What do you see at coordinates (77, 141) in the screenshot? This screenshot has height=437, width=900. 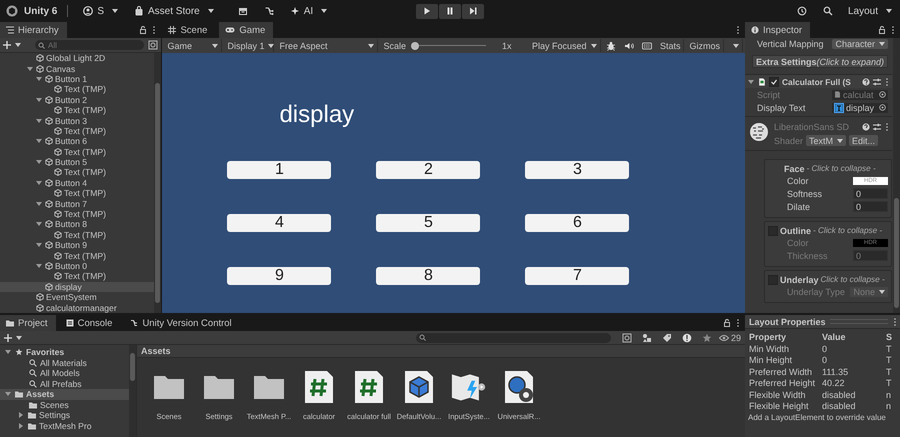 I see `hierarchy-item: Button 6` at bounding box center [77, 141].